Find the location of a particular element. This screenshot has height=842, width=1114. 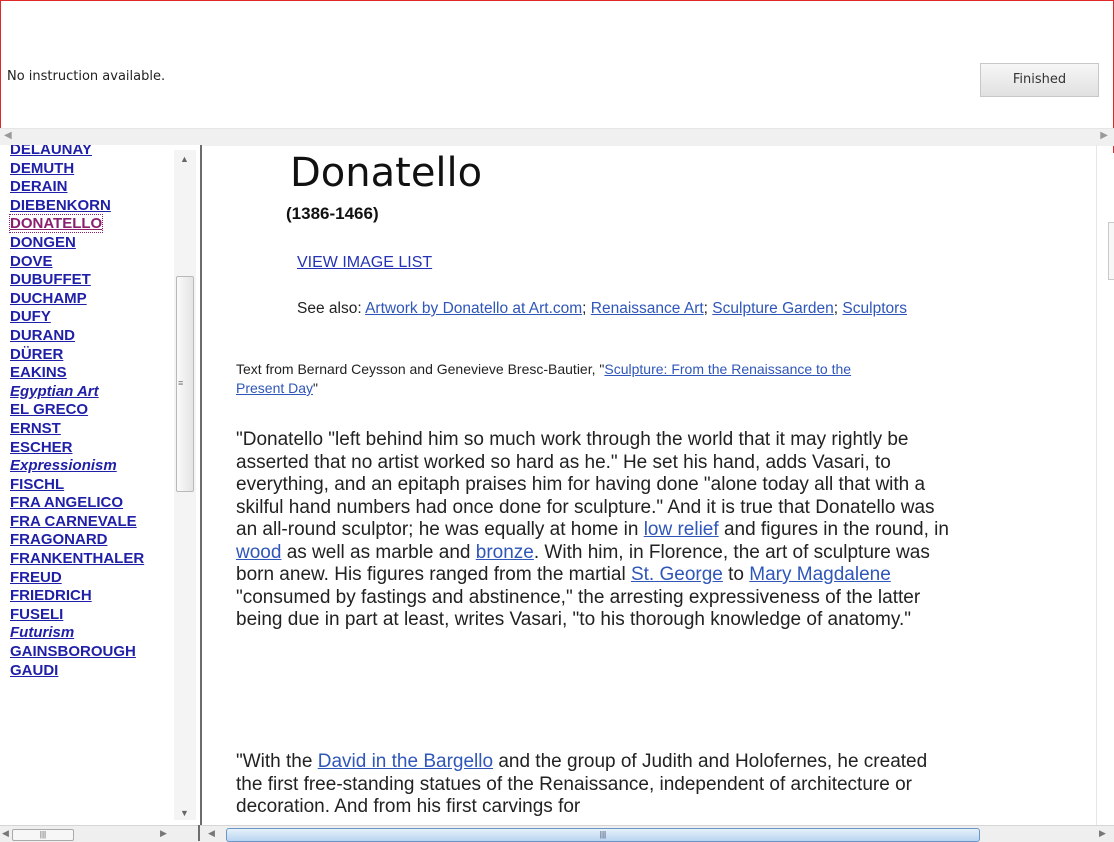

sidebar-item: EL GRECO is located at coordinates (77, 410).